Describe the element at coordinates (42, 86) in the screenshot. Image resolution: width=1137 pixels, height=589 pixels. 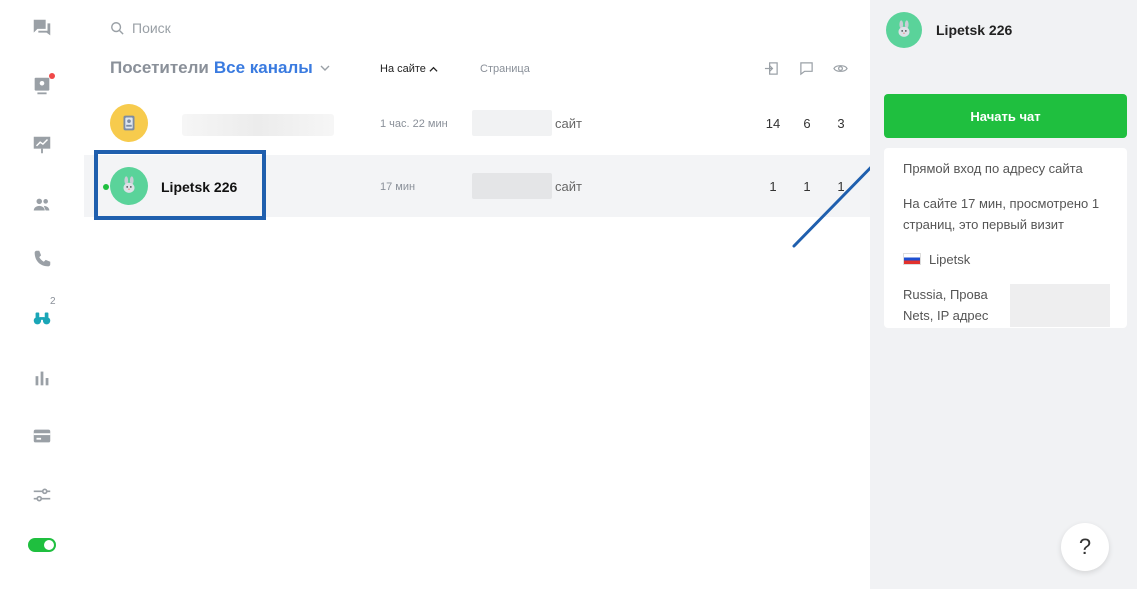
I see `visitors-card-icon` at that location.